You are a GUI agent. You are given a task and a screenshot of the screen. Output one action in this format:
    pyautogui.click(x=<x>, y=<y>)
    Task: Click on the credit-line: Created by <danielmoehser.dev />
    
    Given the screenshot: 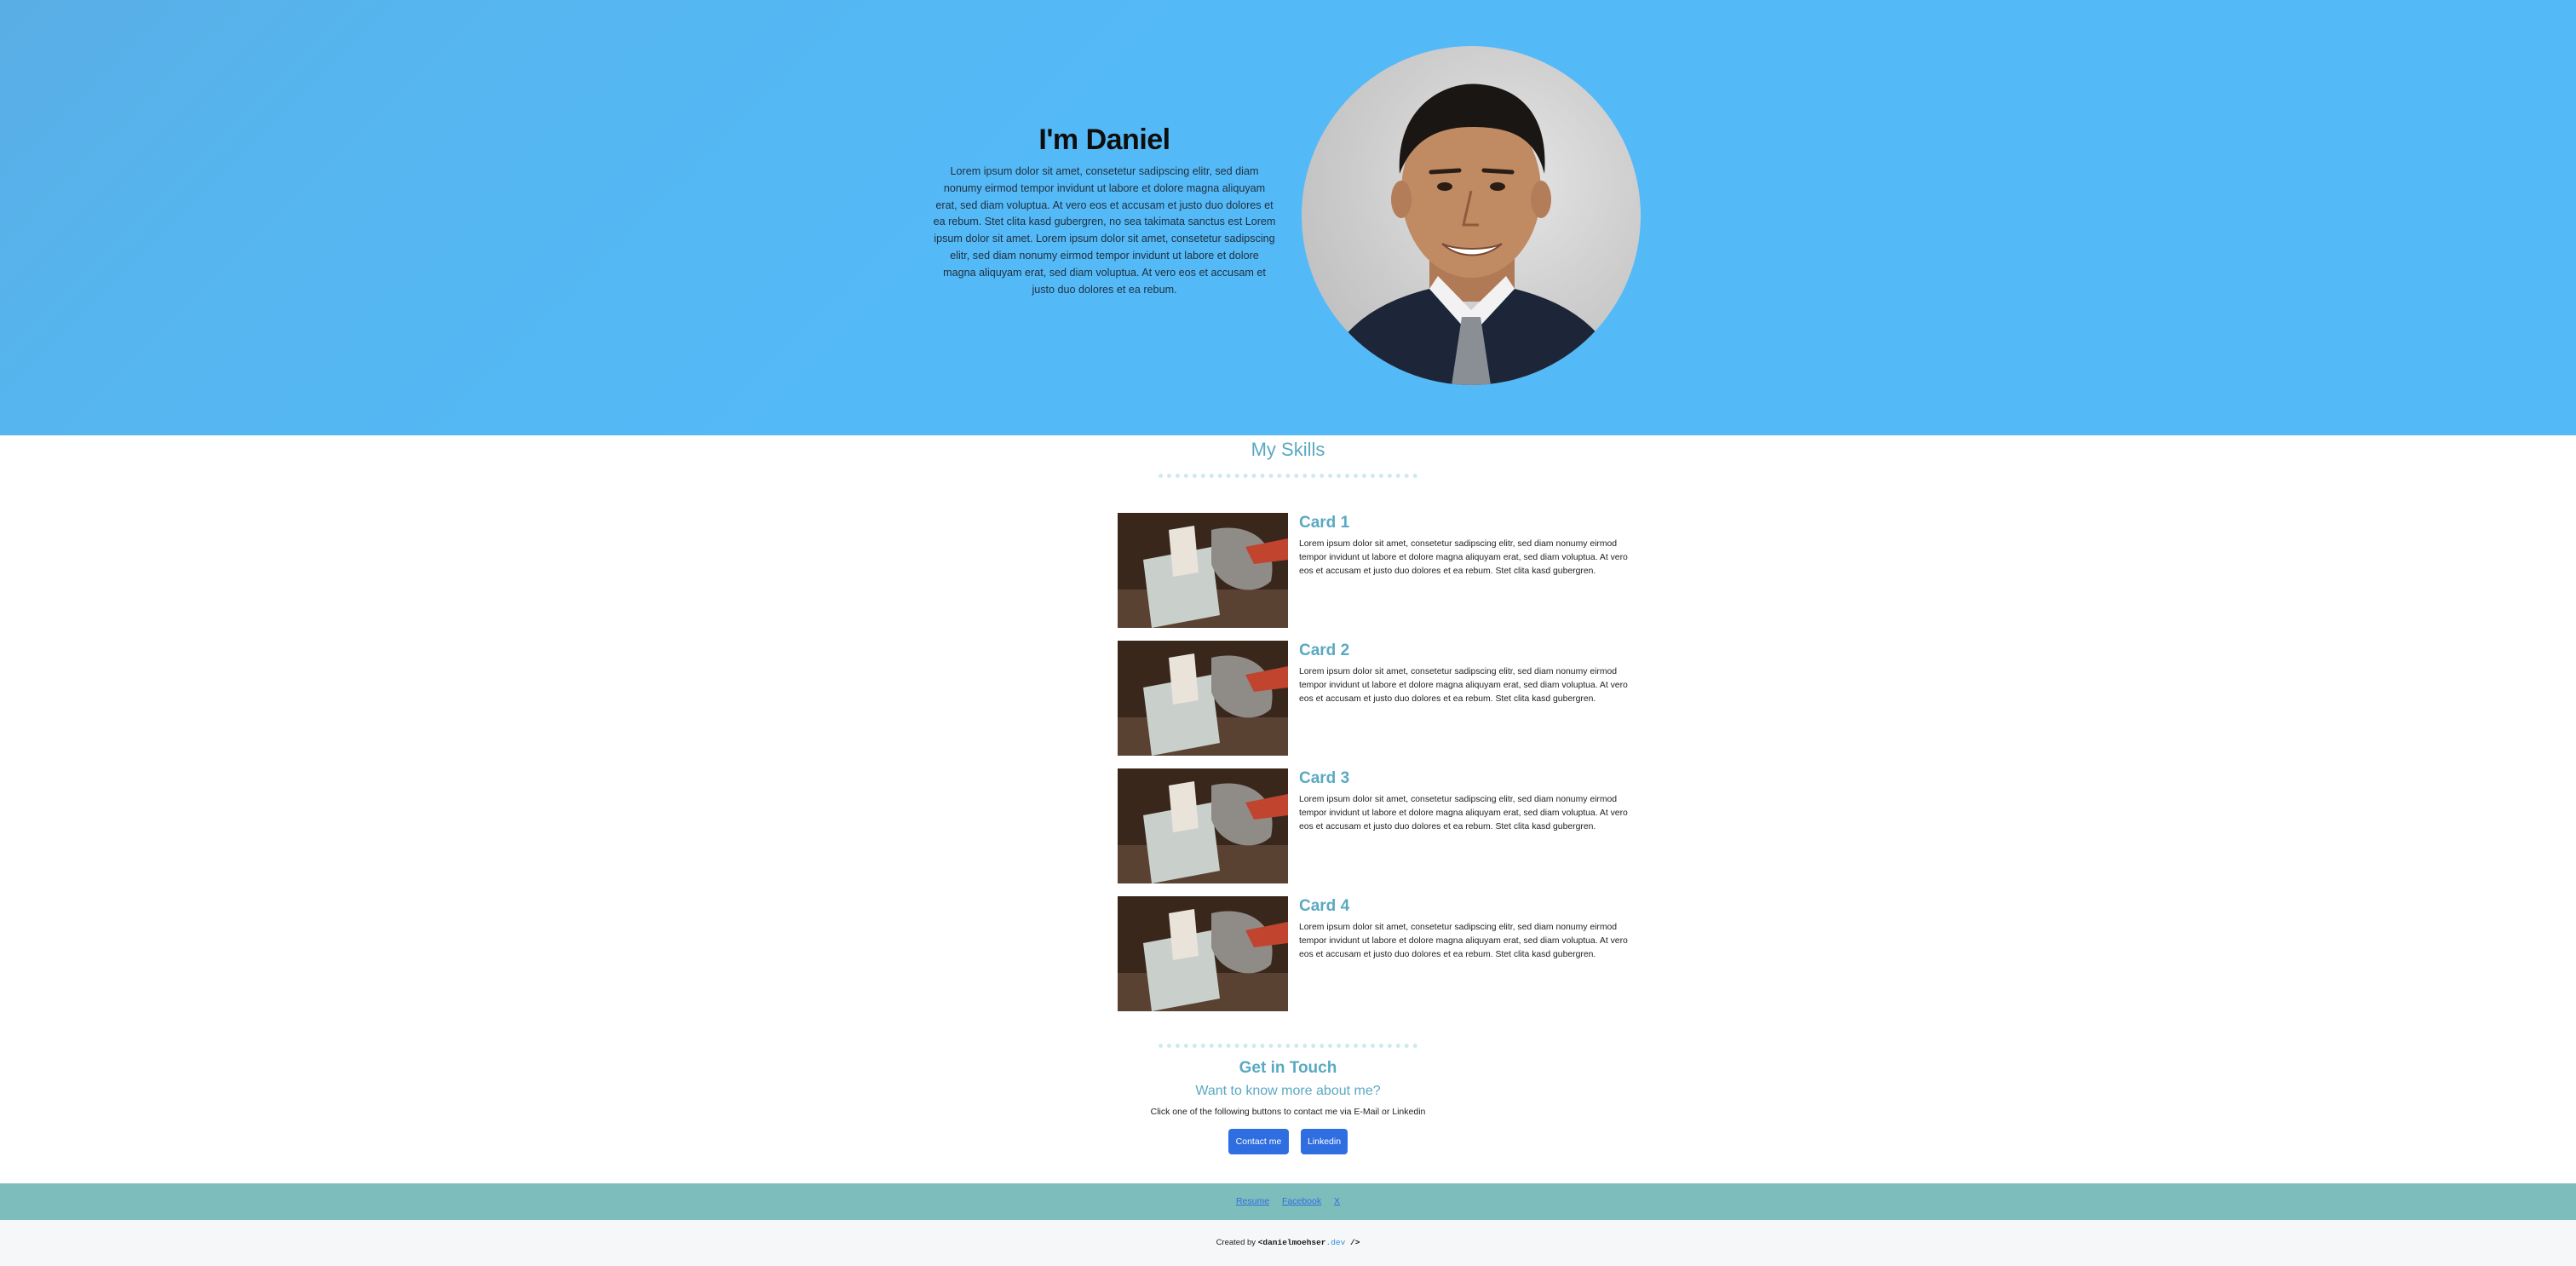 What is the action you would take?
    pyautogui.click(x=1288, y=1243)
    